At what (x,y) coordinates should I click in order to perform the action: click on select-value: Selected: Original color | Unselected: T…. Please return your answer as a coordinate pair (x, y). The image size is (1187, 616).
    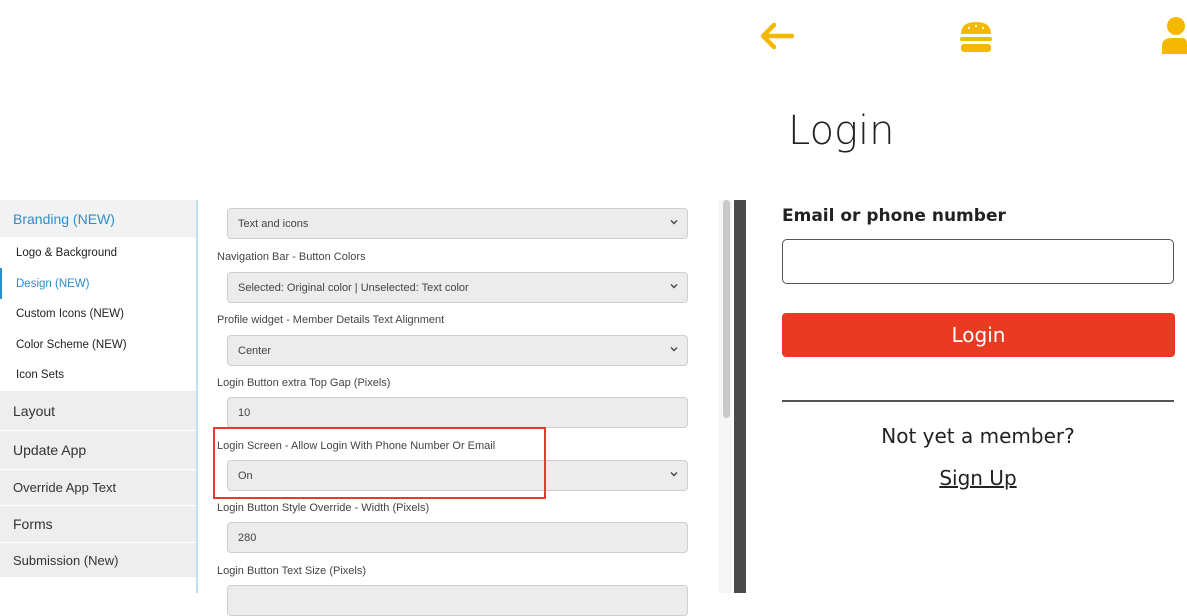
    Looking at the image, I should click on (353, 287).